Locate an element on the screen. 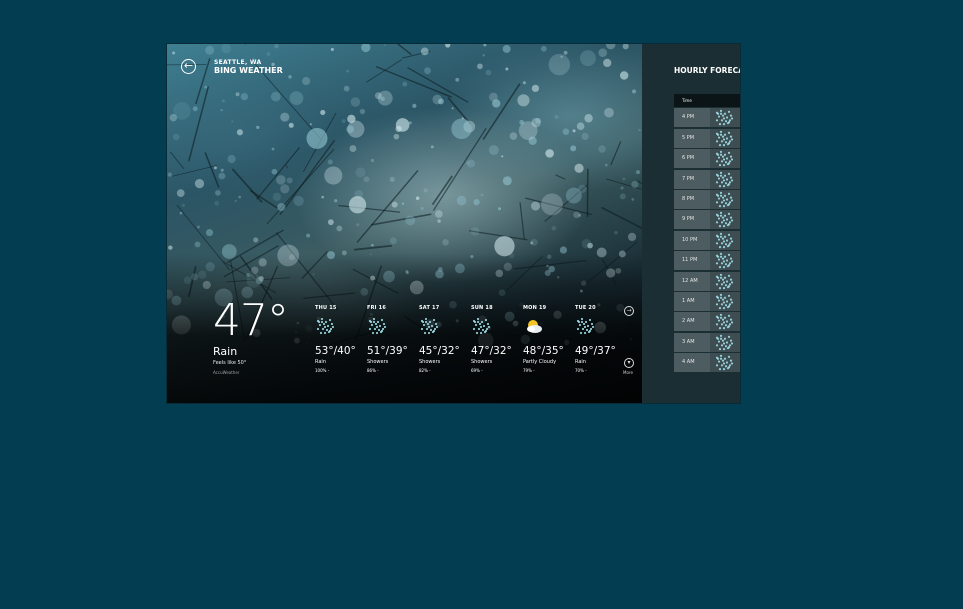 The width and height of the screenshot is (963, 609). day-forecast: SUN 18 47°/32° Showers 69% ⠂ is located at coordinates (497, 339).